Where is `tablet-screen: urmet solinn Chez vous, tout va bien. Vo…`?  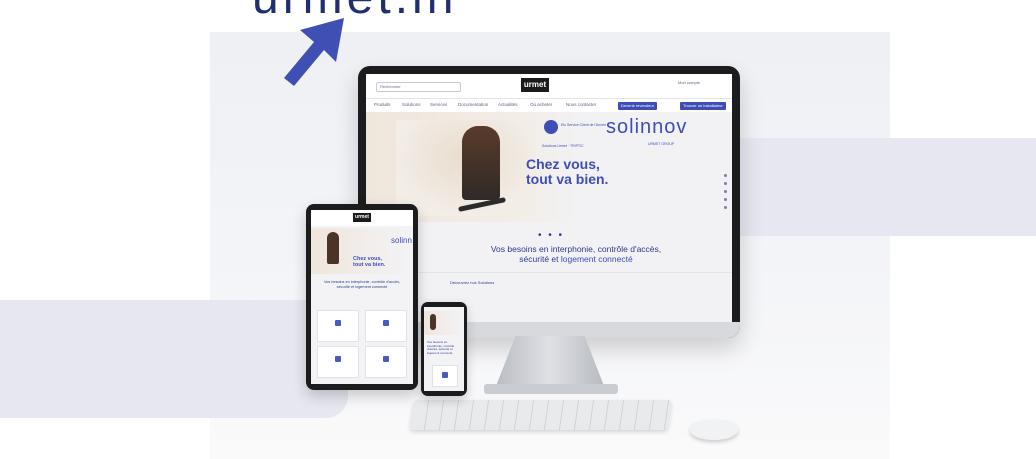
tablet-screen: urmet solinn Chez vous, tout va bien. Vo… is located at coordinates (362, 297).